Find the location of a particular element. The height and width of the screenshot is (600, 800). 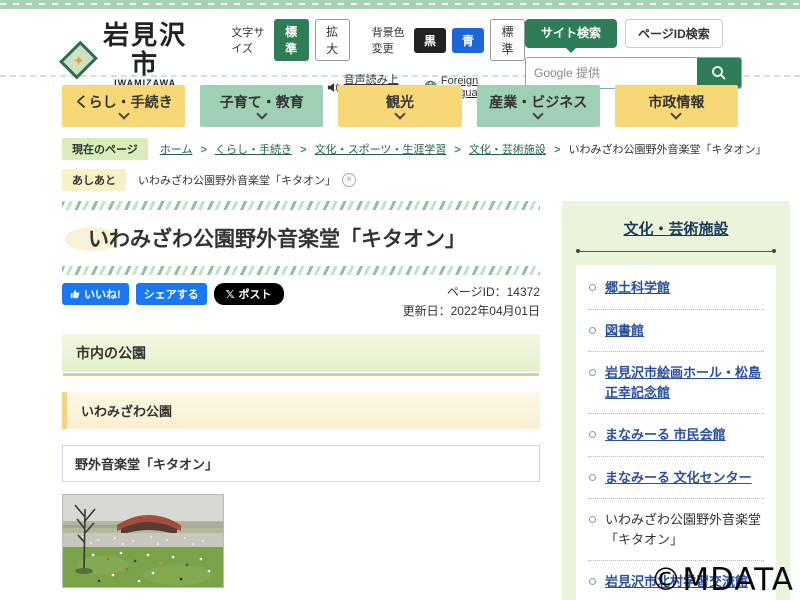

updated-date: 更新日：2022年04月01日 is located at coordinates (471, 311).